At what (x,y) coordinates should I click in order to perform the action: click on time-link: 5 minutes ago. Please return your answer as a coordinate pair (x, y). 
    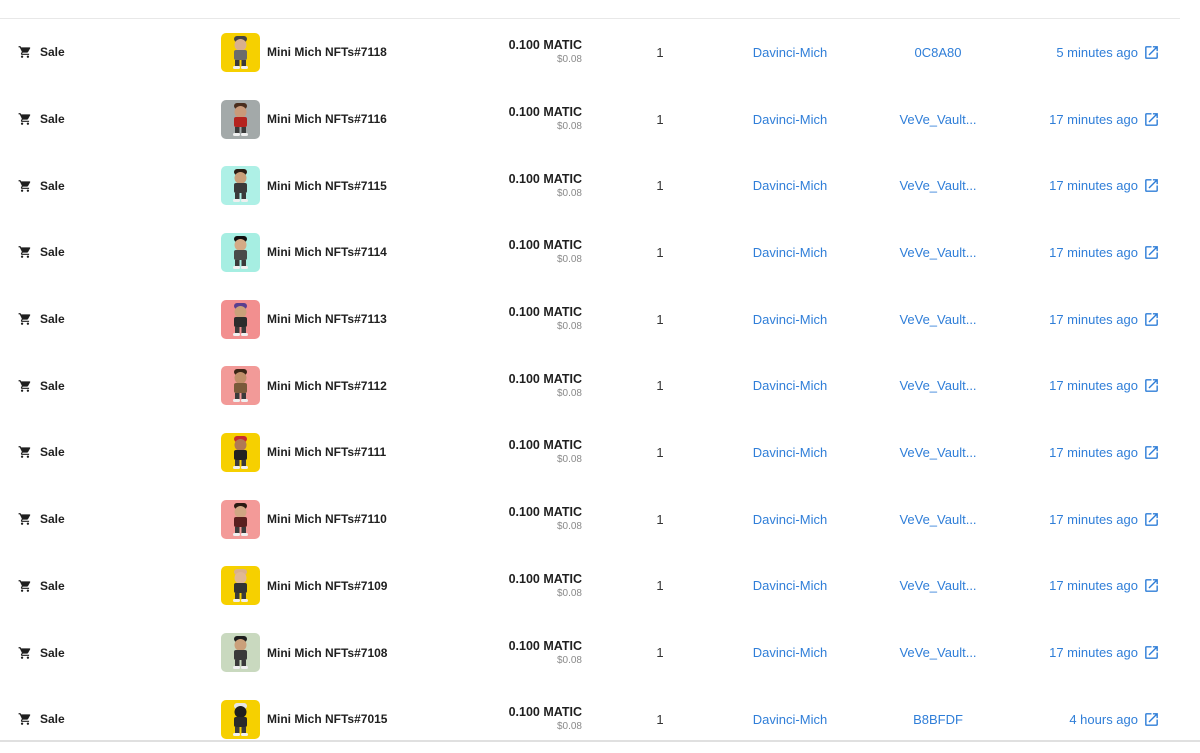
    Looking at the image, I should click on (1090, 52).